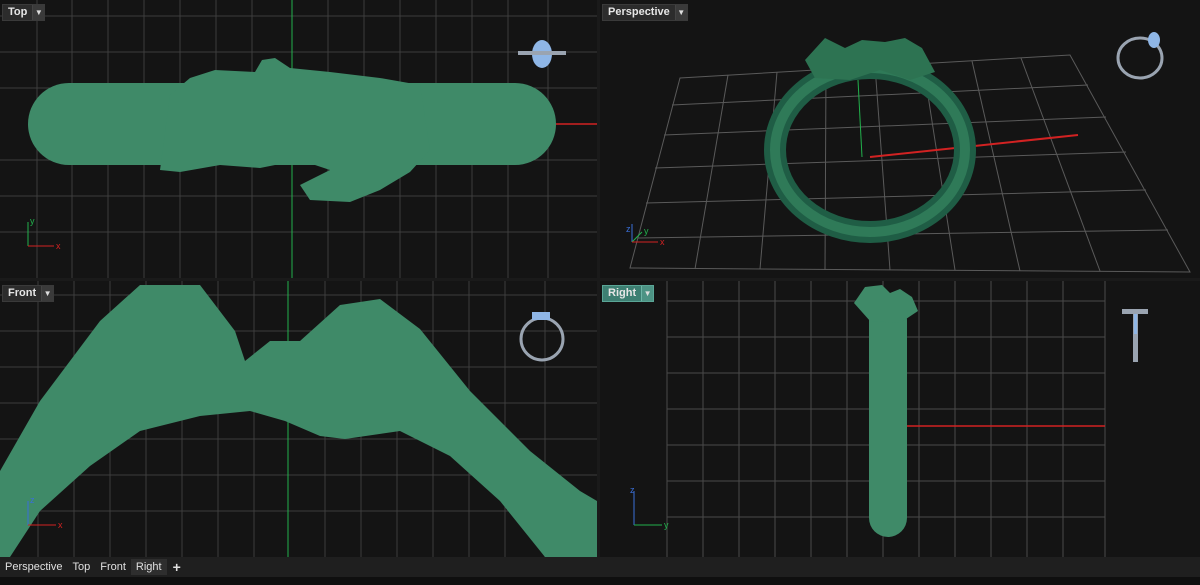 This screenshot has width=1200, height=585. What do you see at coordinates (622, 293) in the screenshot?
I see `viewport-title: Right` at bounding box center [622, 293].